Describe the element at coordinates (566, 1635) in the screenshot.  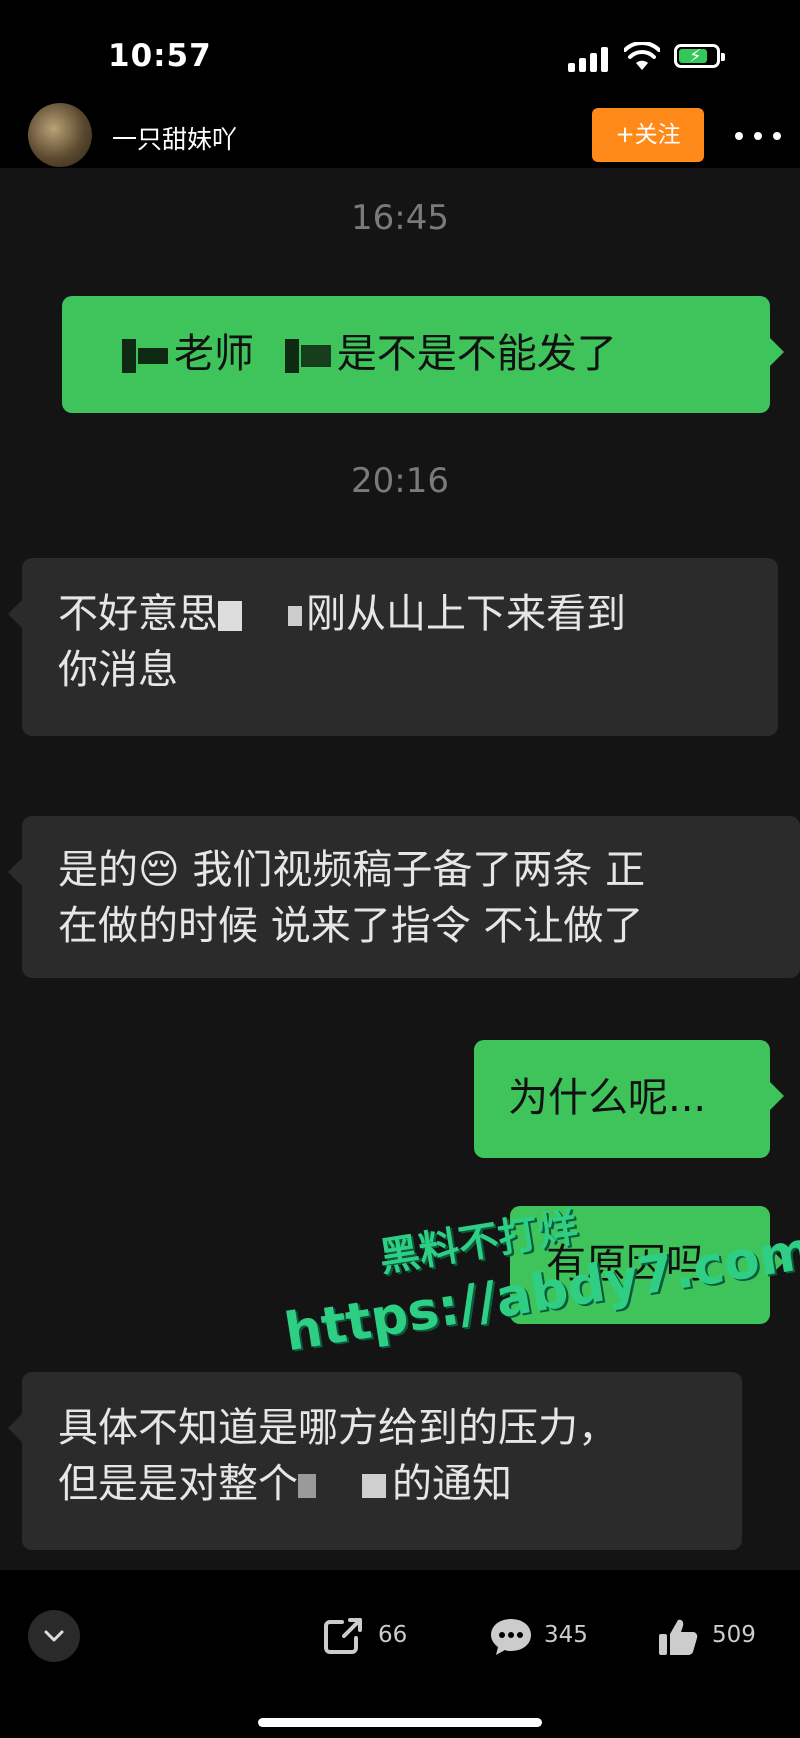
I see `comment-count: 345` at that location.